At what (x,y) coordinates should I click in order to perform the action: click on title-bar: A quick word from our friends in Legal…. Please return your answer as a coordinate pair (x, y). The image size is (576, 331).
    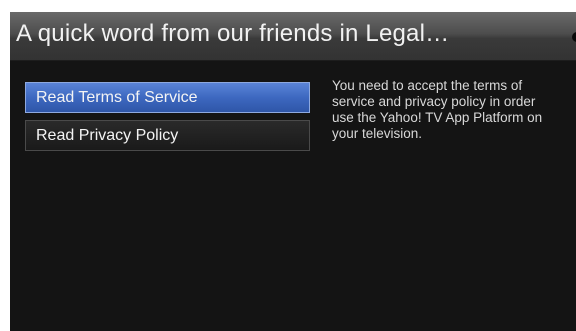
    Looking at the image, I should click on (293, 36).